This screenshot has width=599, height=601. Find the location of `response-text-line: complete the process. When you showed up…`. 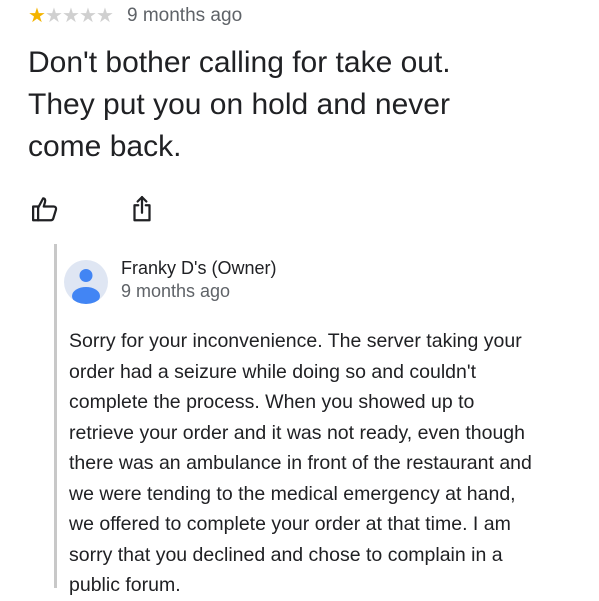

response-text-line: complete the process. When you showed up… is located at coordinates (272, 402).